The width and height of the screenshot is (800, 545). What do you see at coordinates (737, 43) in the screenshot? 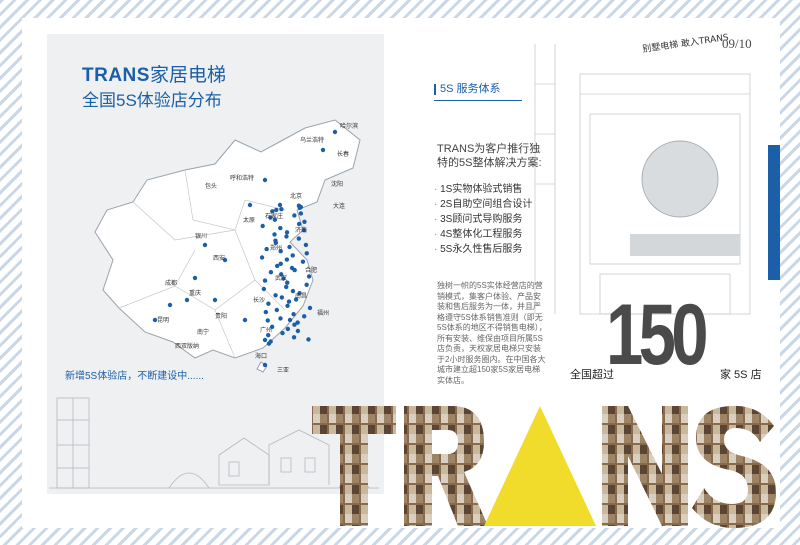
I see `page-number: 09/10` at bounding box center [737, 43].